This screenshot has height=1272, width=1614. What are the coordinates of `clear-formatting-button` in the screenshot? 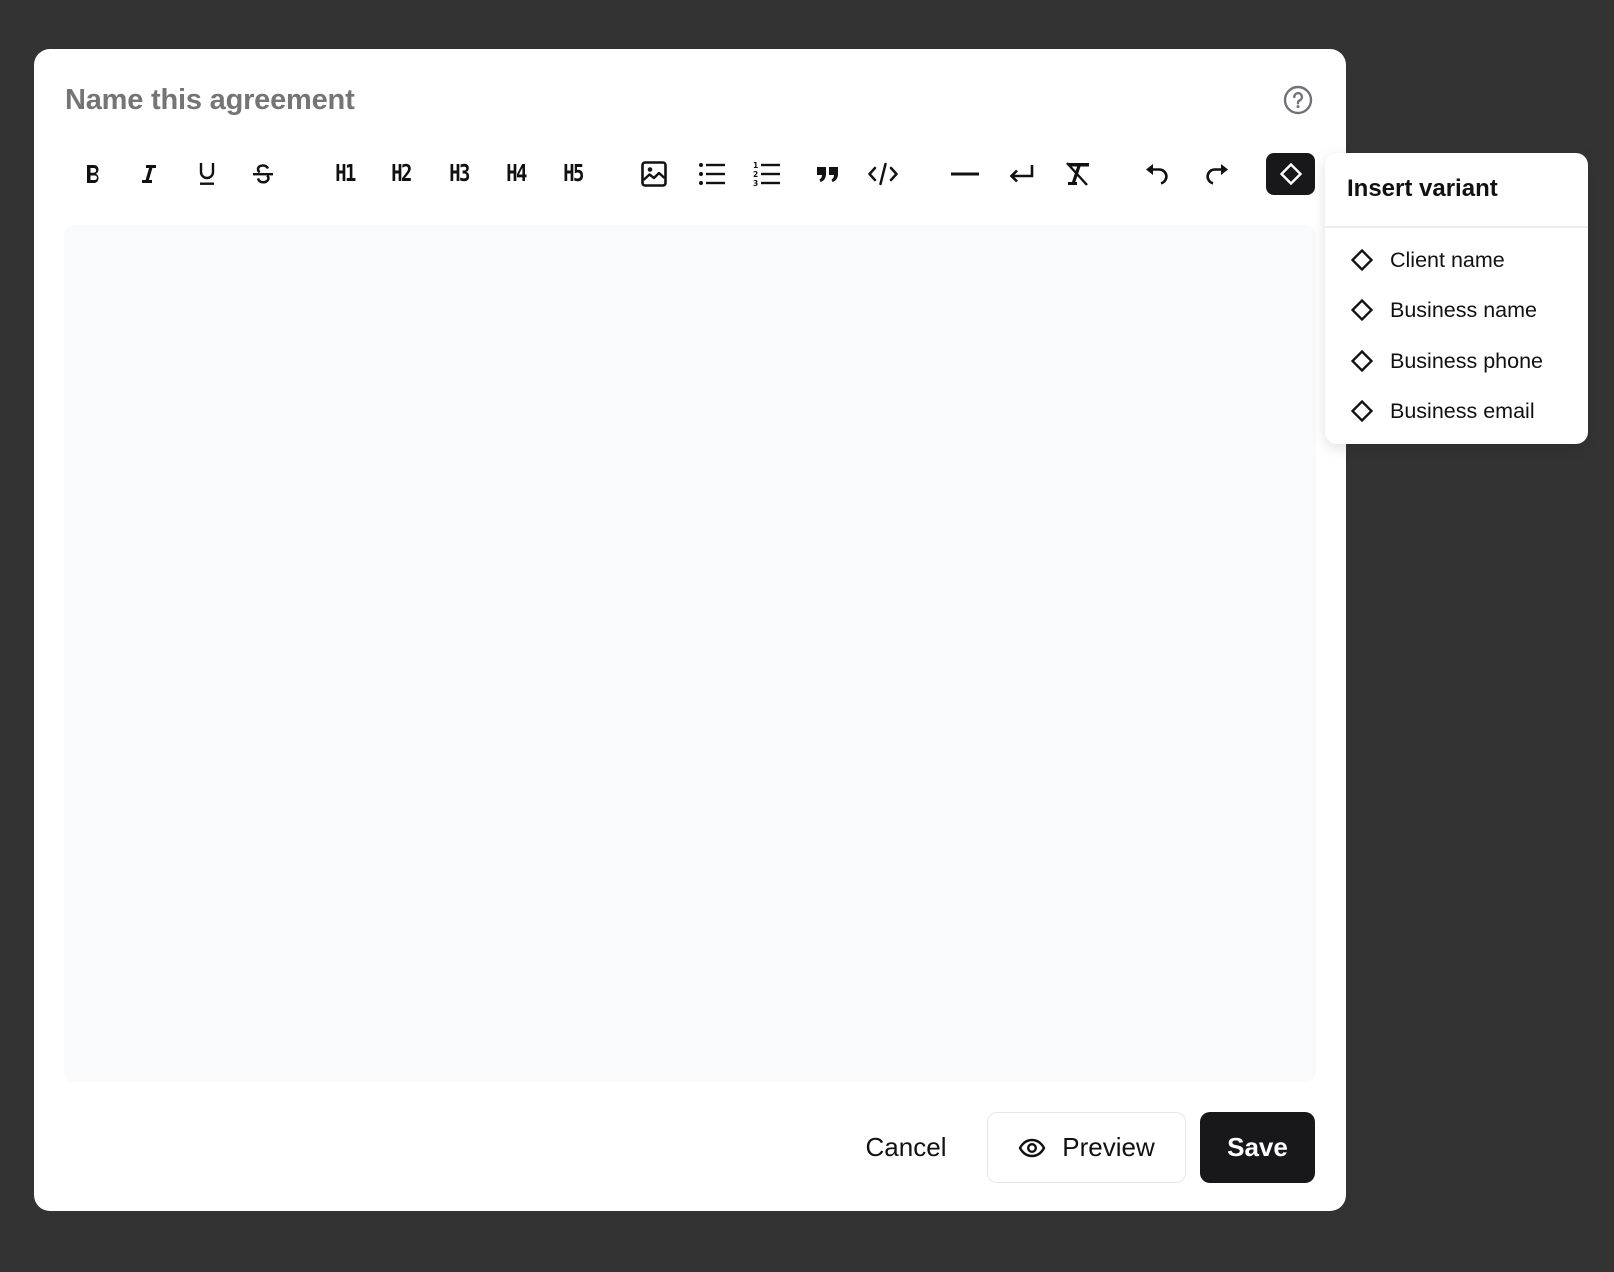 It's located at (1078, 174).